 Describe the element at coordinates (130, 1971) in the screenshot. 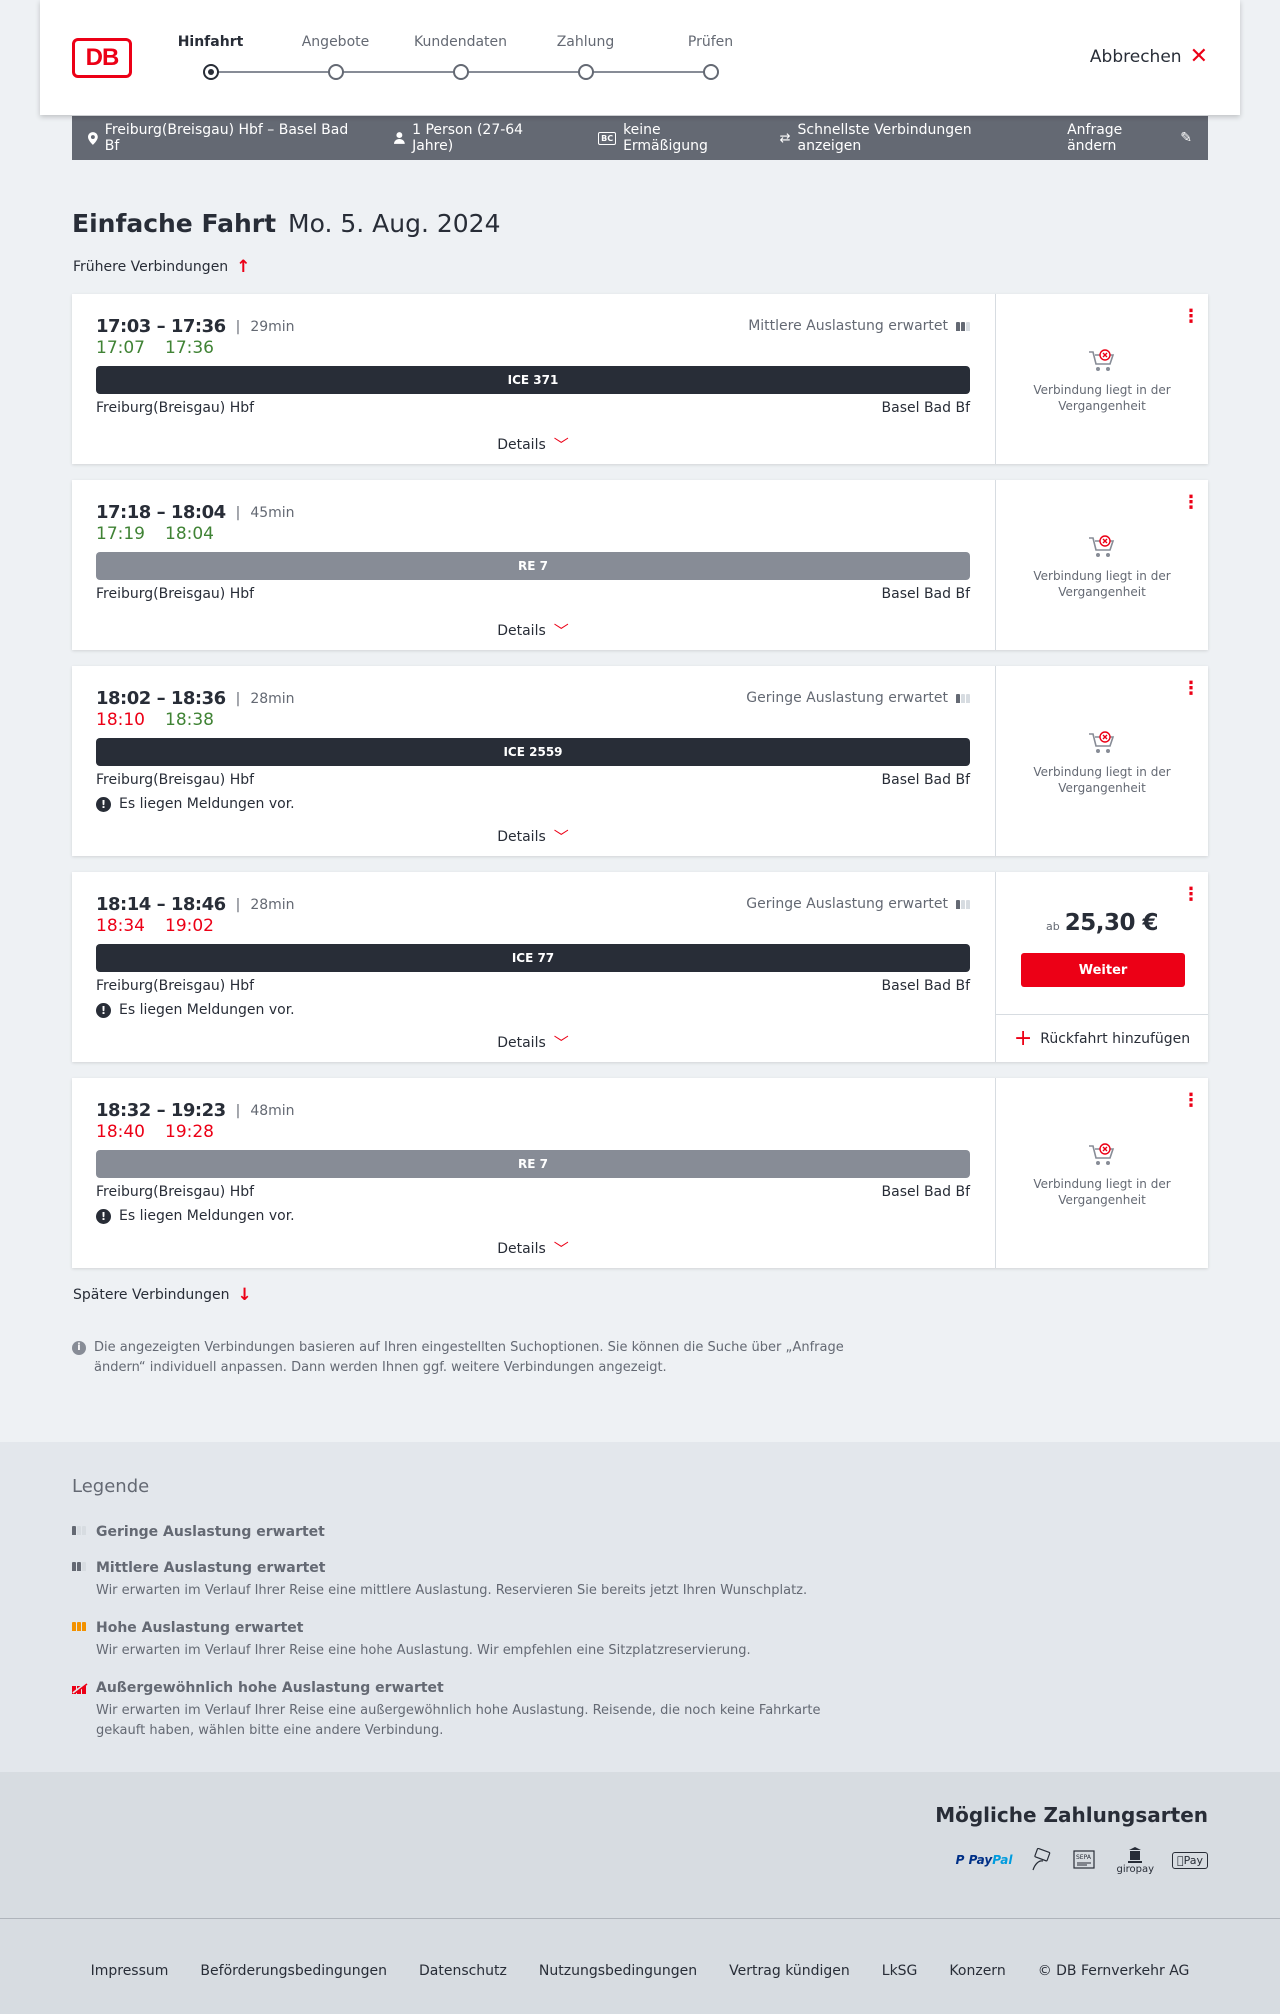

I see `footer-link-impressum: Impressum` at that location.